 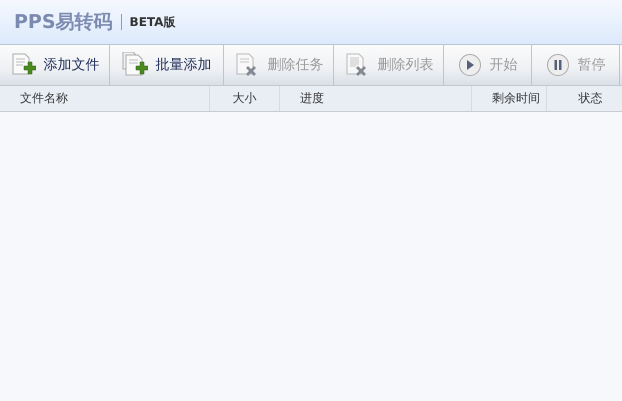 I want to click on column-header: 状态, so click(x=584, y=98).